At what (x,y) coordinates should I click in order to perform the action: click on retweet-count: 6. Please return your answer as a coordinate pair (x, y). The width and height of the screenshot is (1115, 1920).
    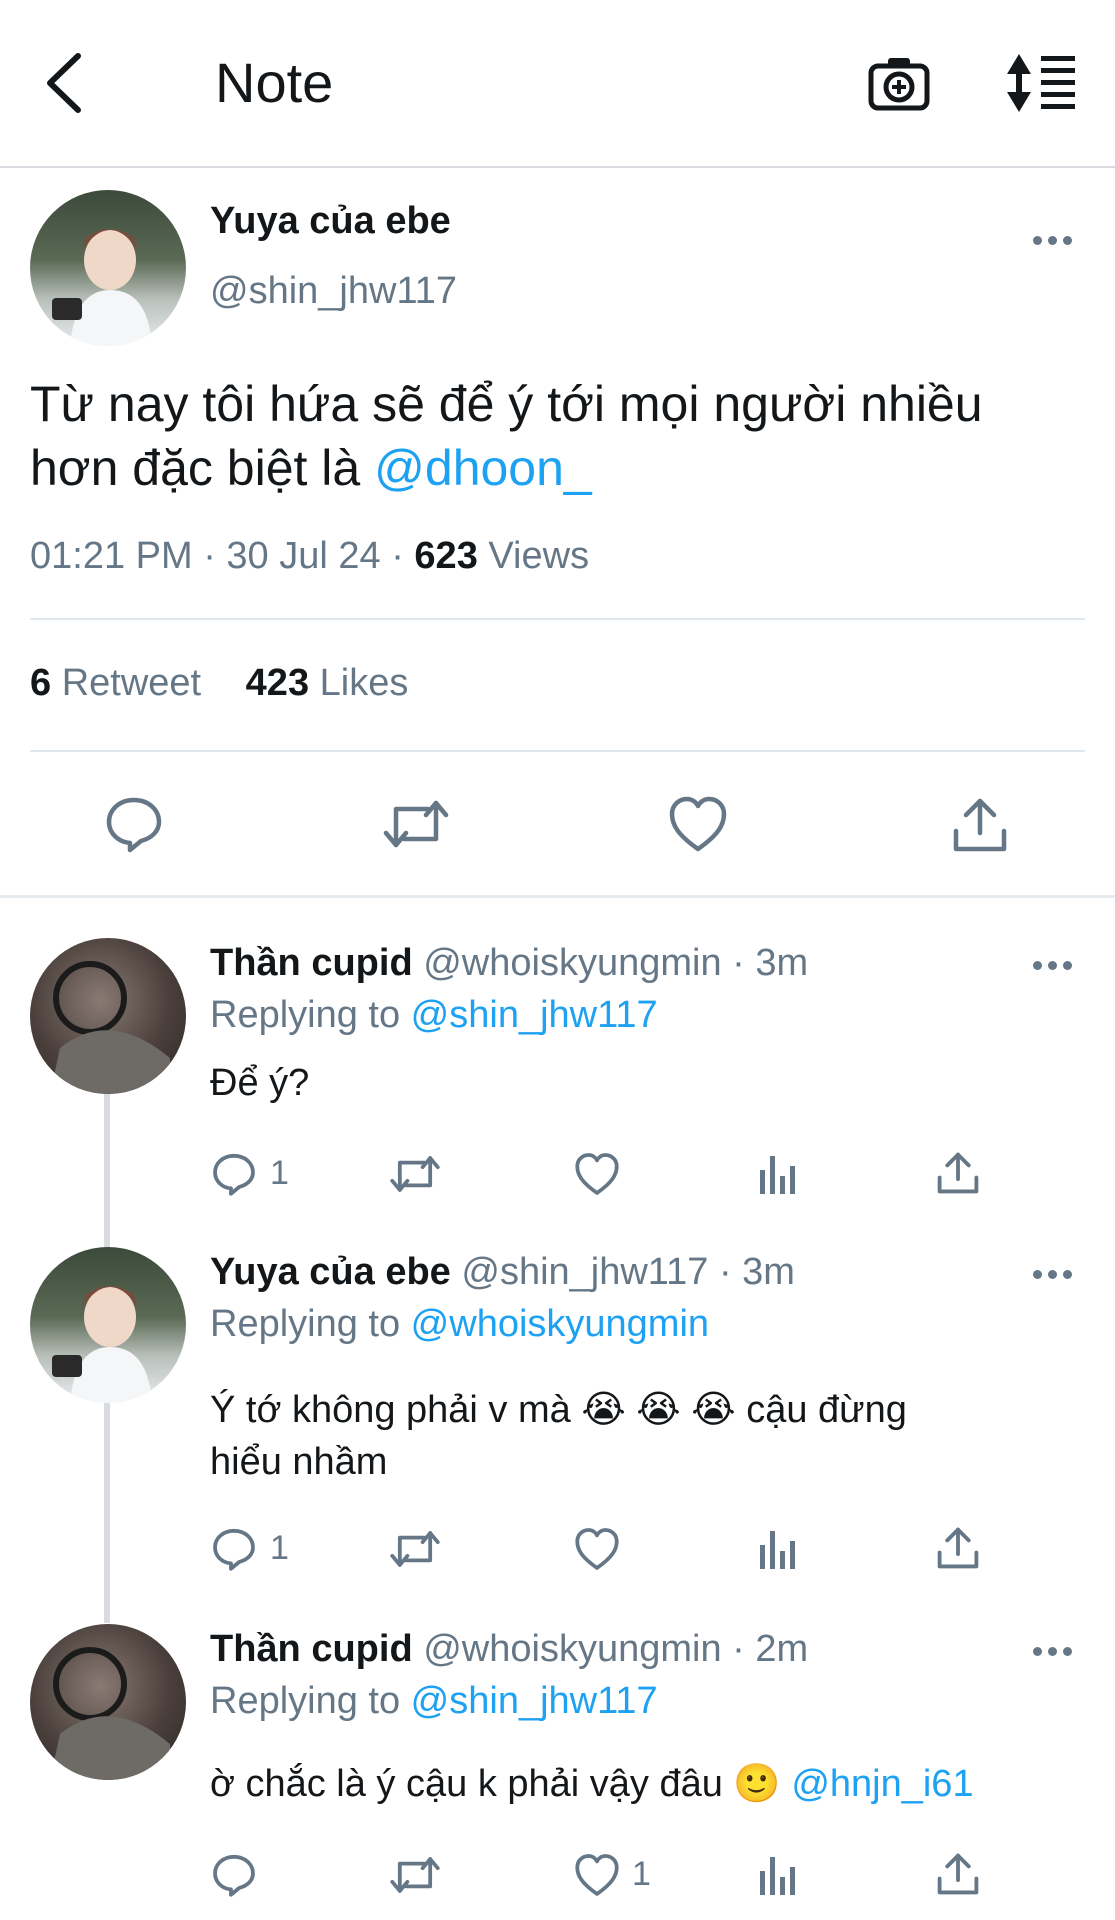
    Looking at the image, I should click on (41, 683).